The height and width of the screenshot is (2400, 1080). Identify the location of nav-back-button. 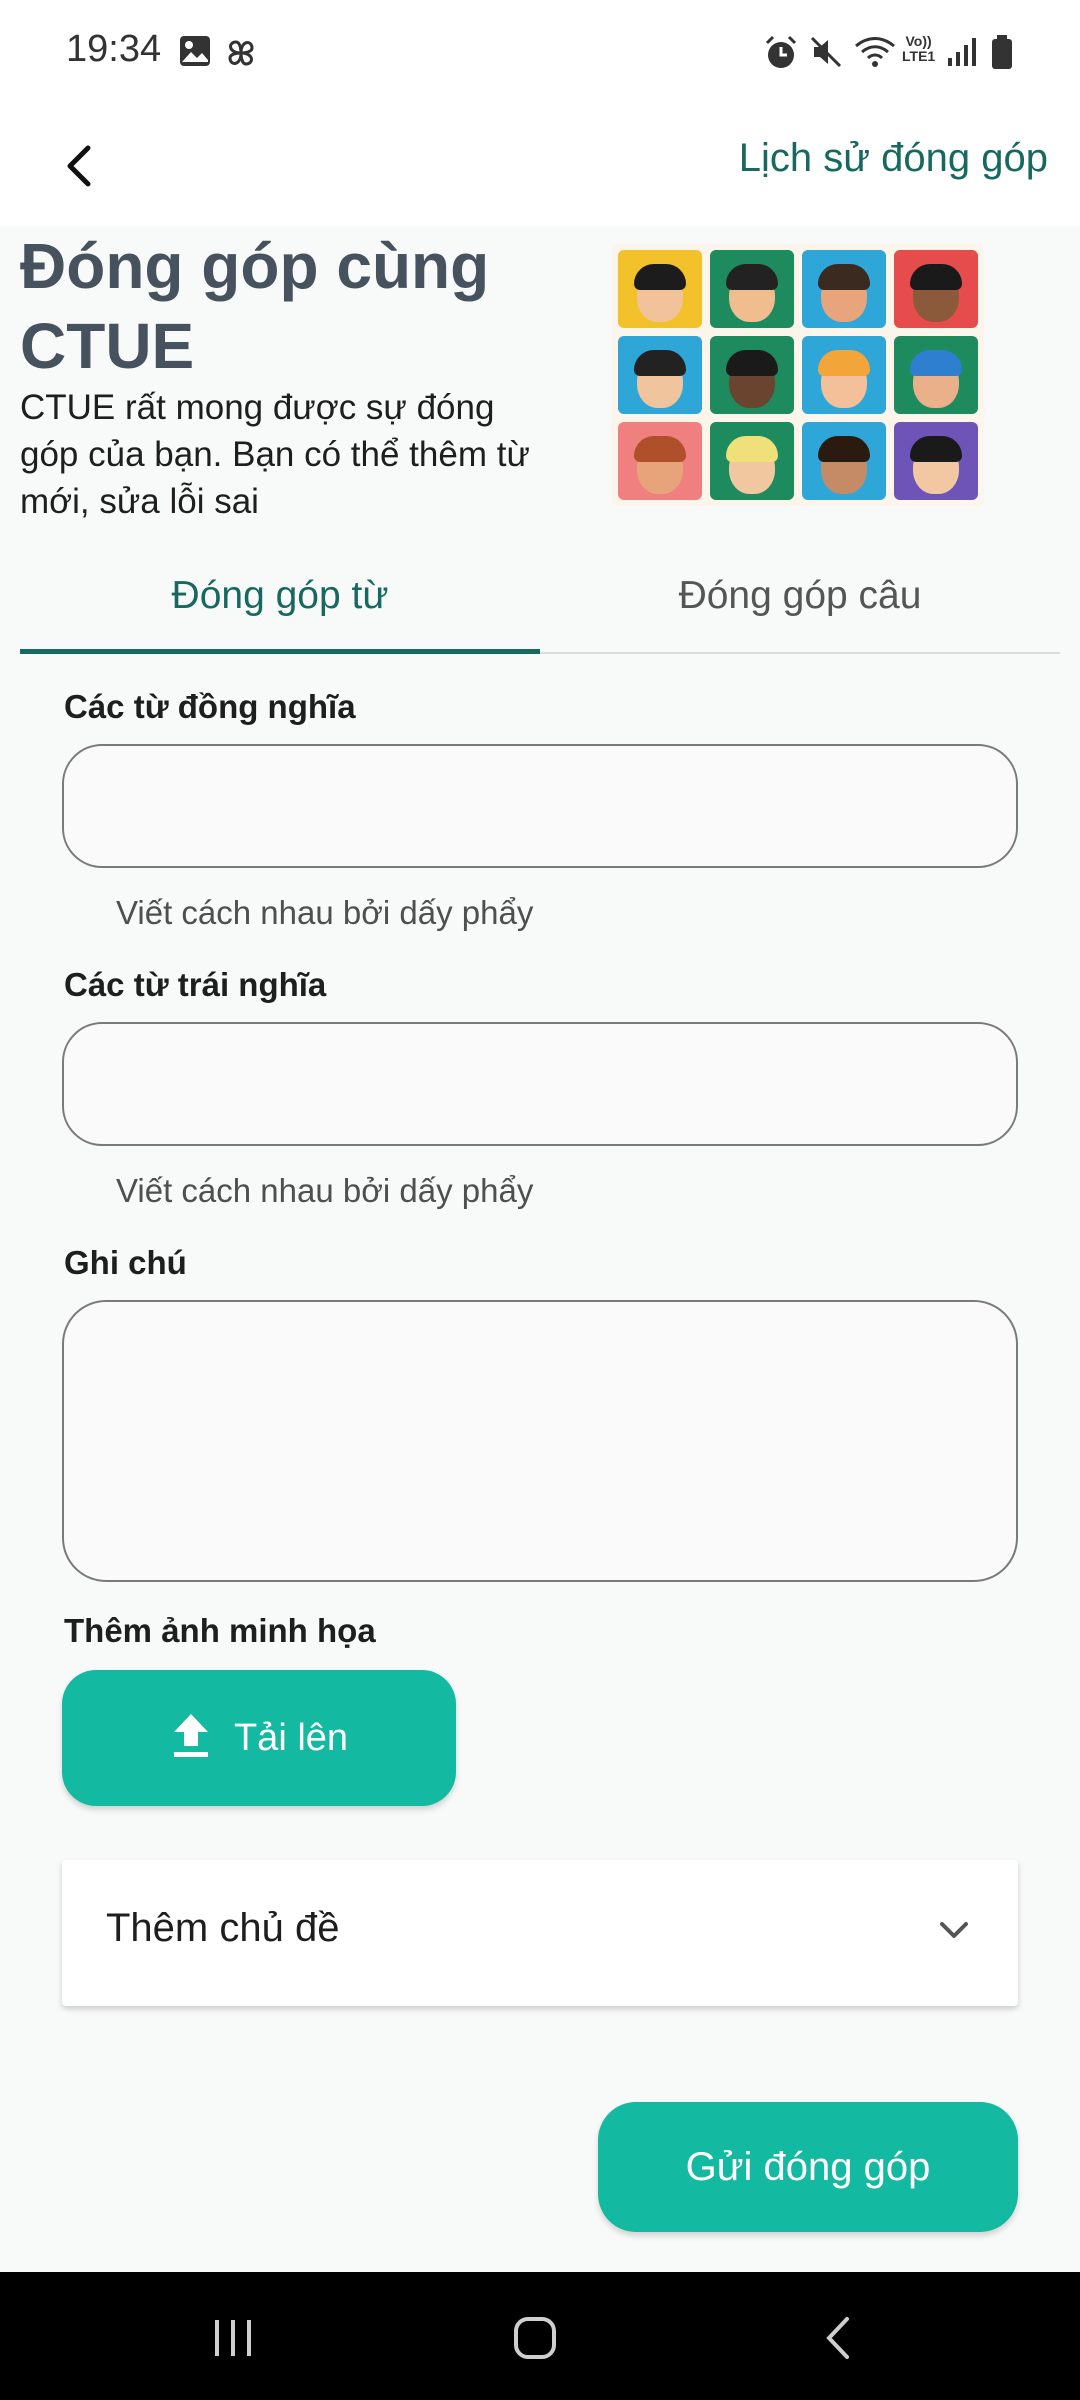
(838, 2338).